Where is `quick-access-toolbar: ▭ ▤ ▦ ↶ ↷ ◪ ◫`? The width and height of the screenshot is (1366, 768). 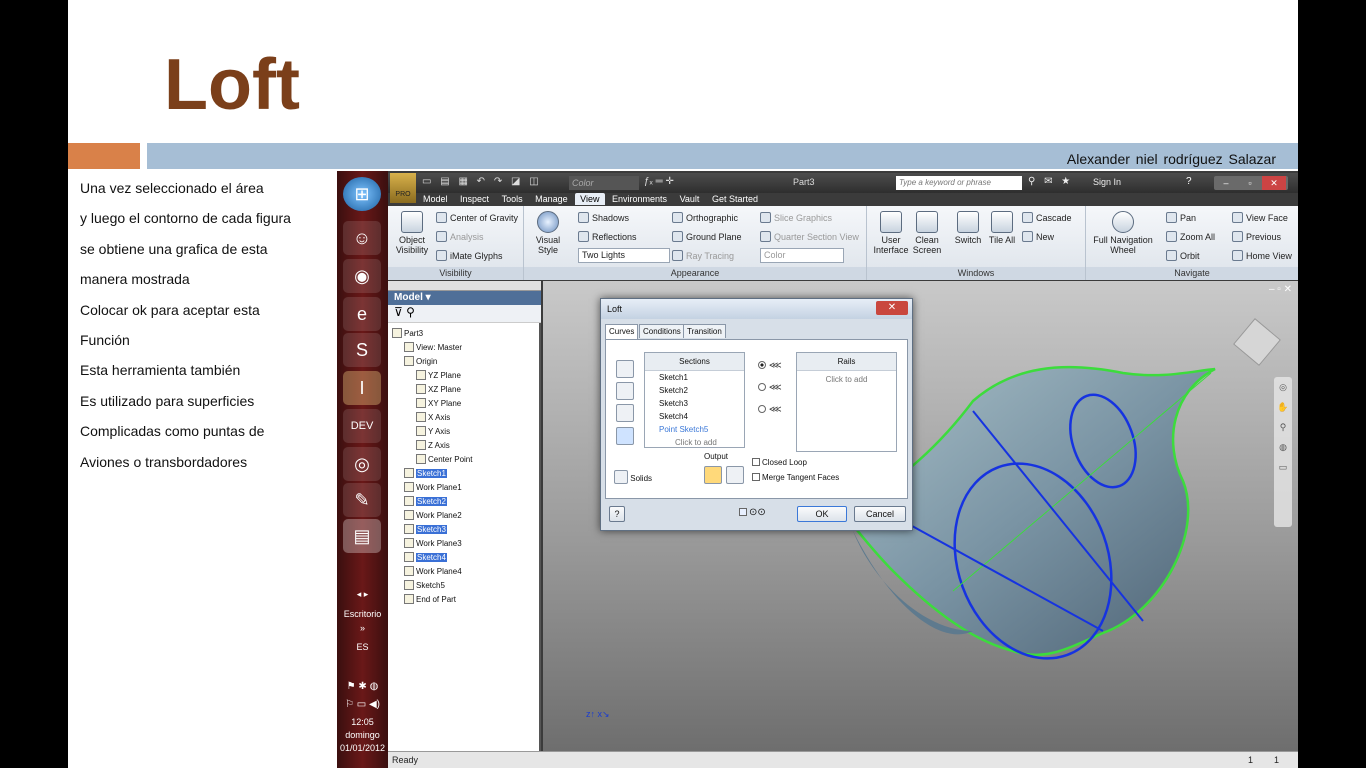
quick-access-toolbar: ▭ ▤ ▦ ↶ ↷ ◪ ◫ is located at coordinates (482, 181).